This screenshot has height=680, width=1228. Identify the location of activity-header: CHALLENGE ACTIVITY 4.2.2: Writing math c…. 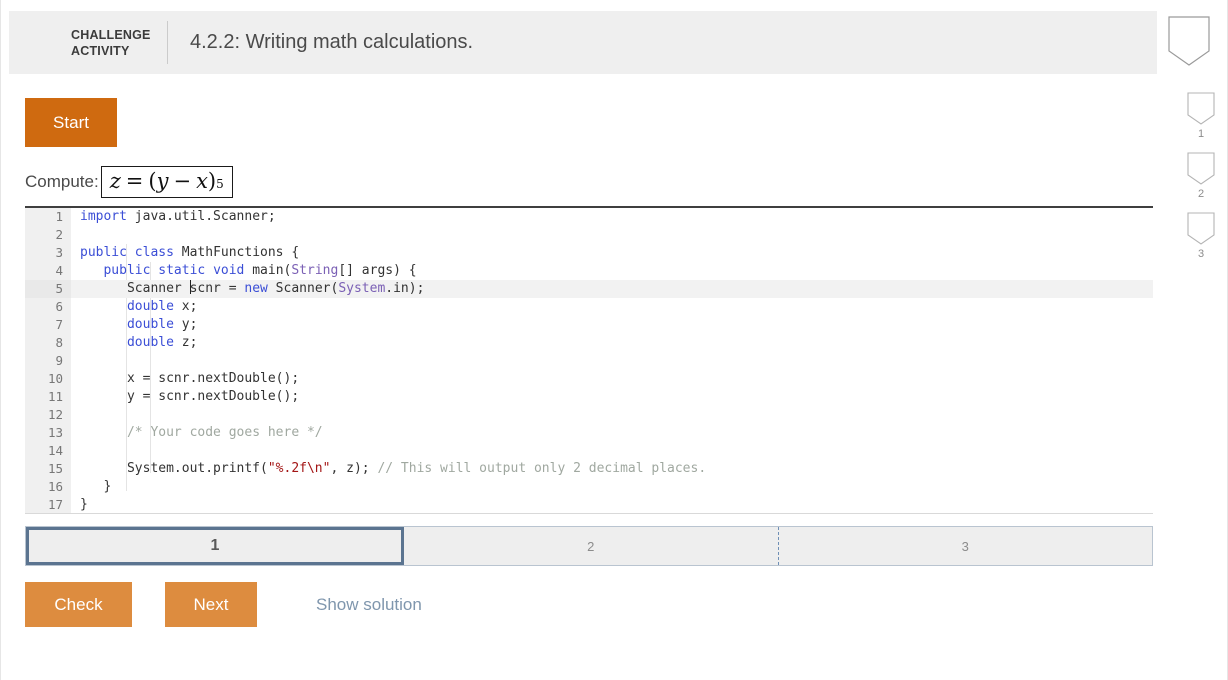
(583, 42).